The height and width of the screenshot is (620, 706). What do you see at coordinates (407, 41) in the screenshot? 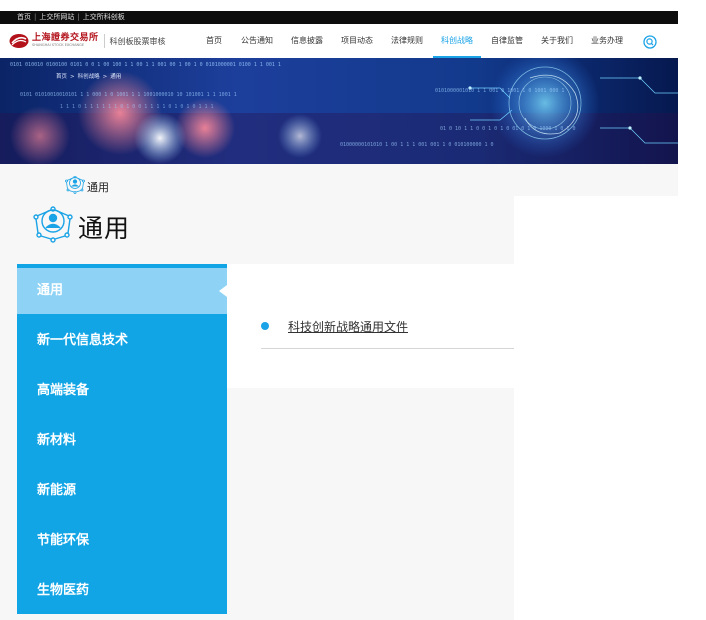
I see `nav-item-4: 法律规则` at bounding box center [407, 41].